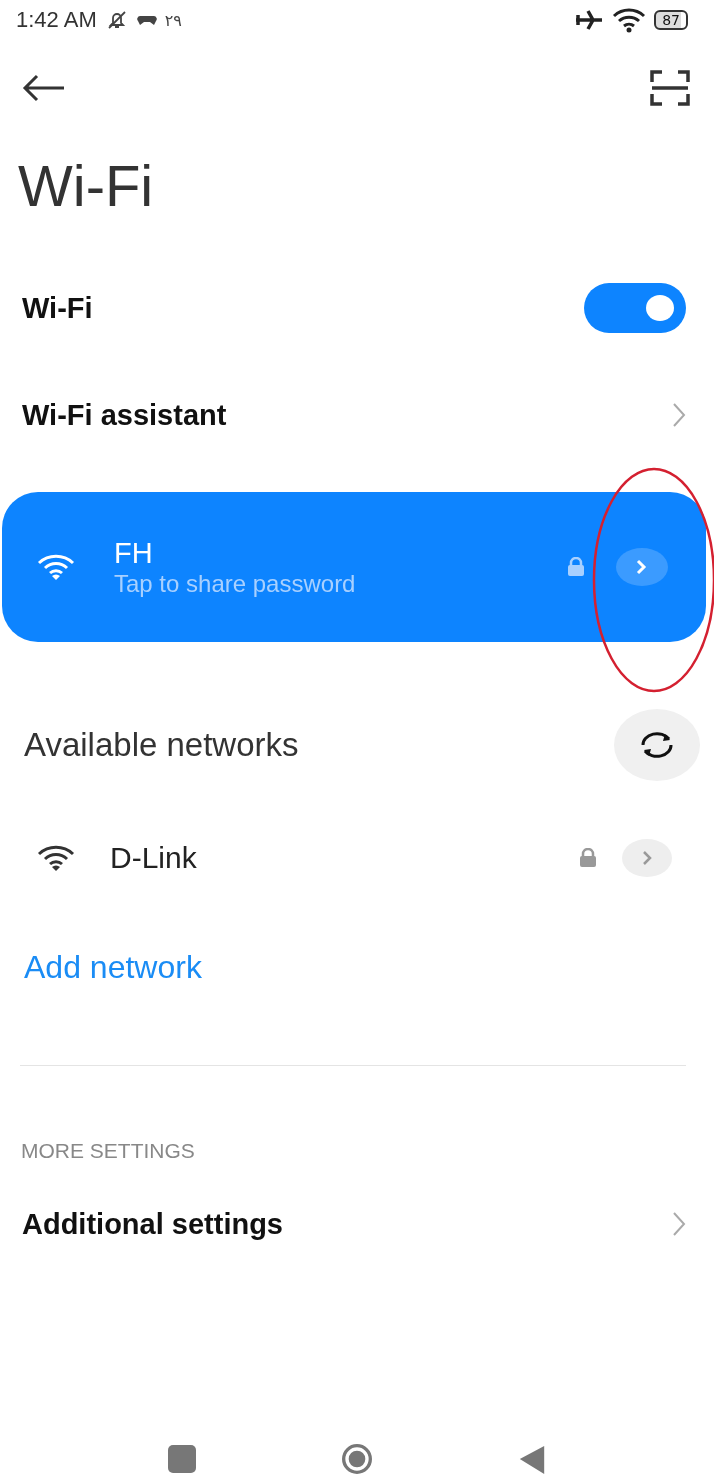 This screenshot has width=714, height=1474. What do you see at coordinates (347, 1224) in the screenshot?
I see `setting-label: Additional settings` at bounding box center [347, 1224].